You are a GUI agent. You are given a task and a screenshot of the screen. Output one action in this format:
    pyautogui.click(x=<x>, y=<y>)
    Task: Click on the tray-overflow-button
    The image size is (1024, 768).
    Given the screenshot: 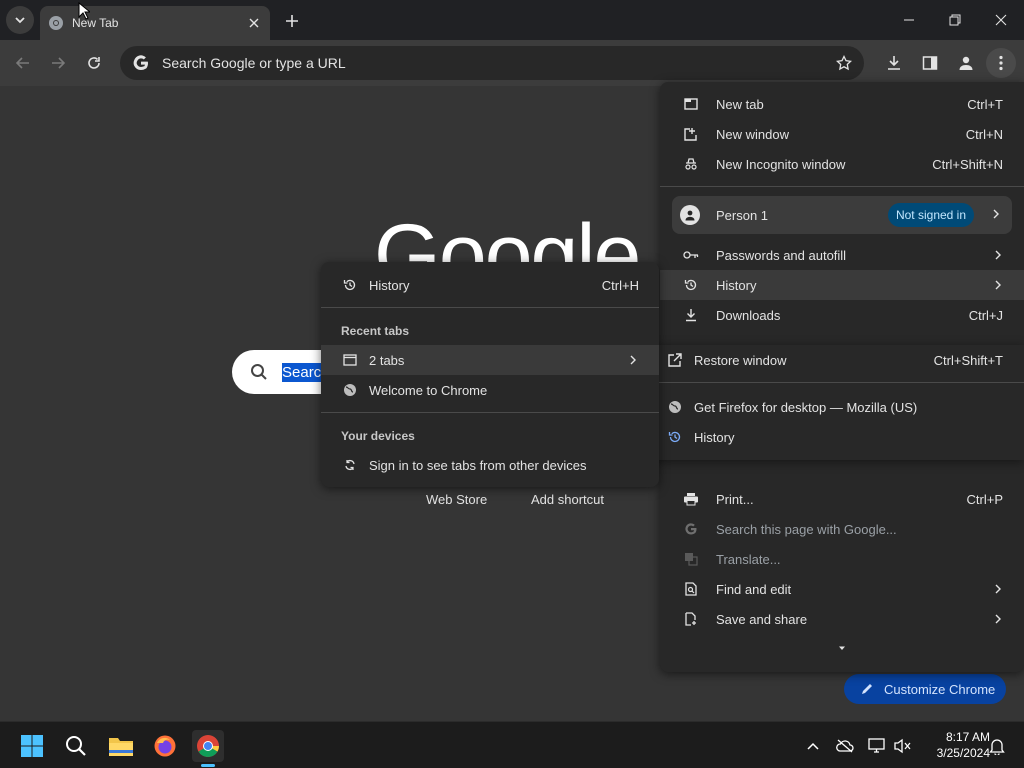 What is the action you would take?
    pyautogui.click(x=813, y=746)
    